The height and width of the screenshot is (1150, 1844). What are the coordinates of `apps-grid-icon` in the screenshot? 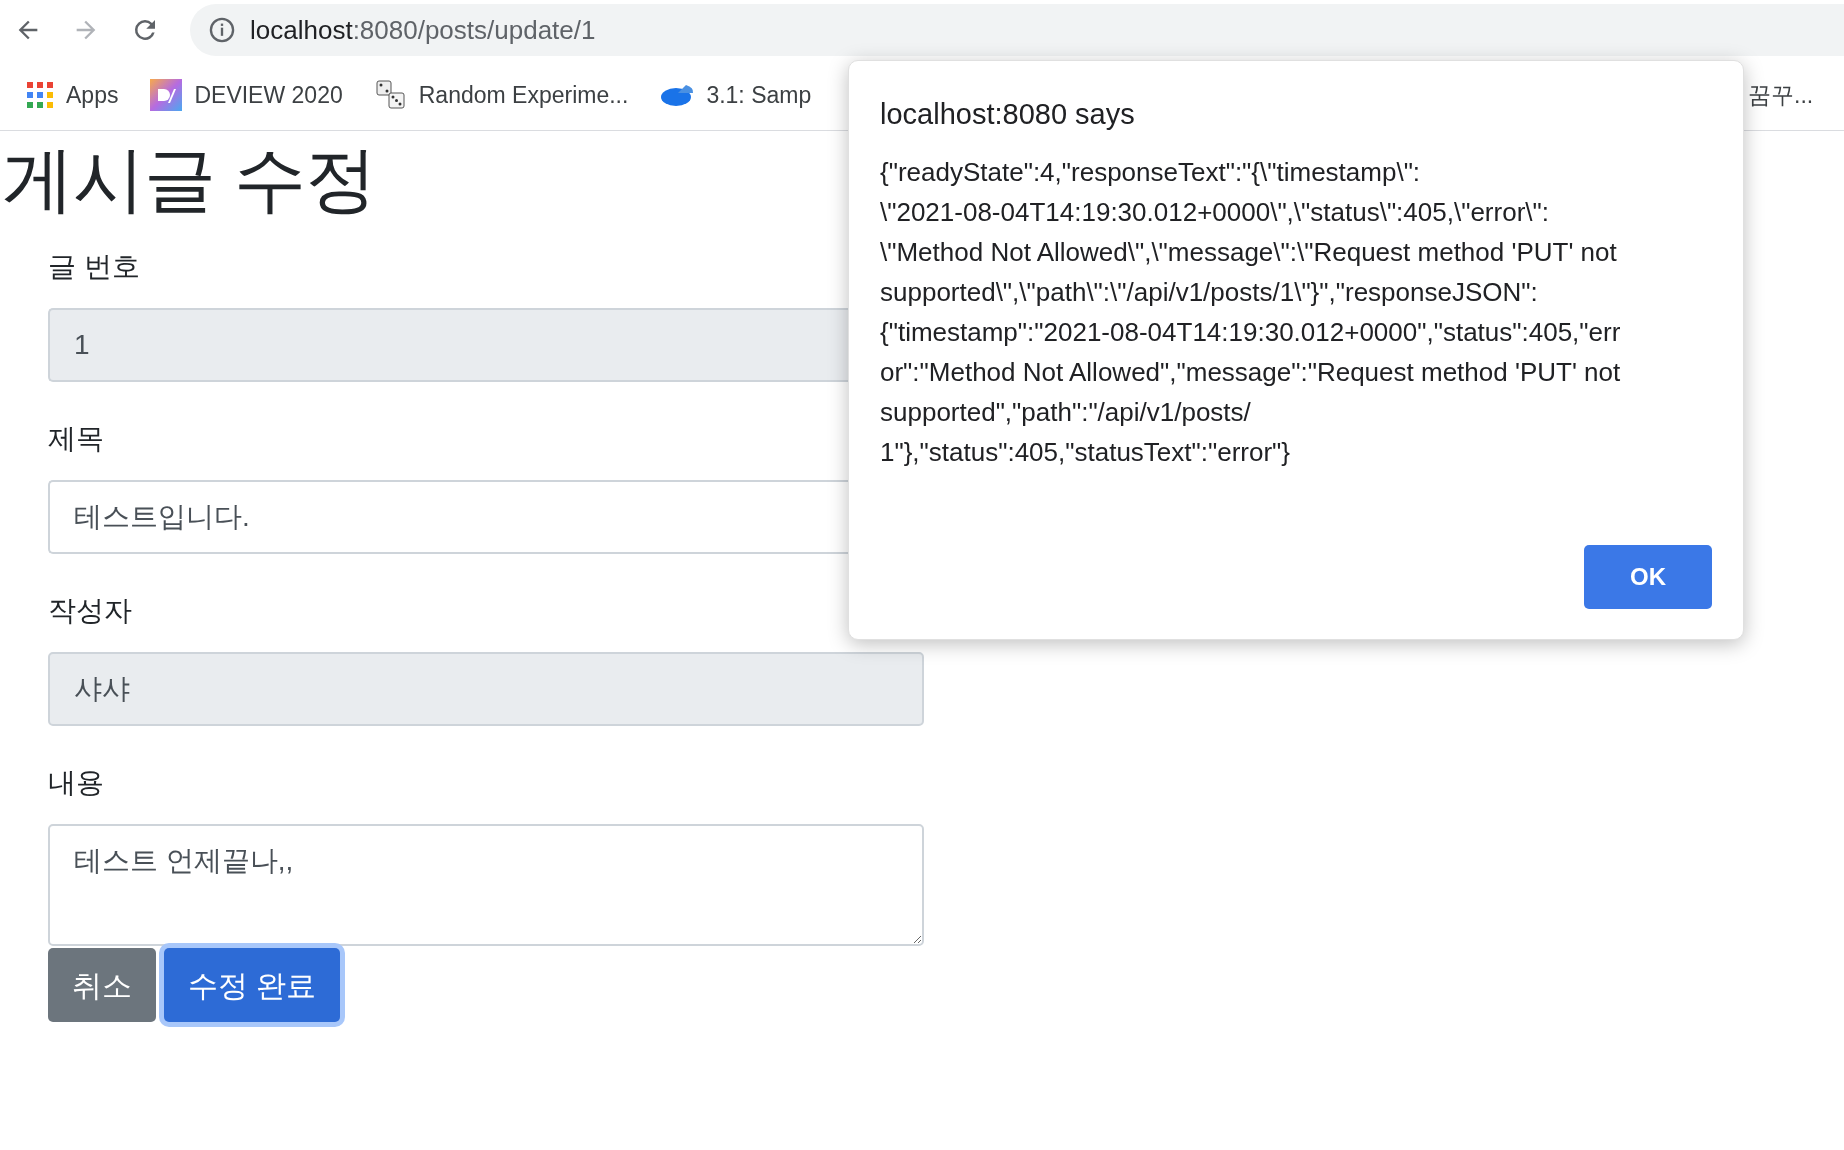 It's located at (40, 95).